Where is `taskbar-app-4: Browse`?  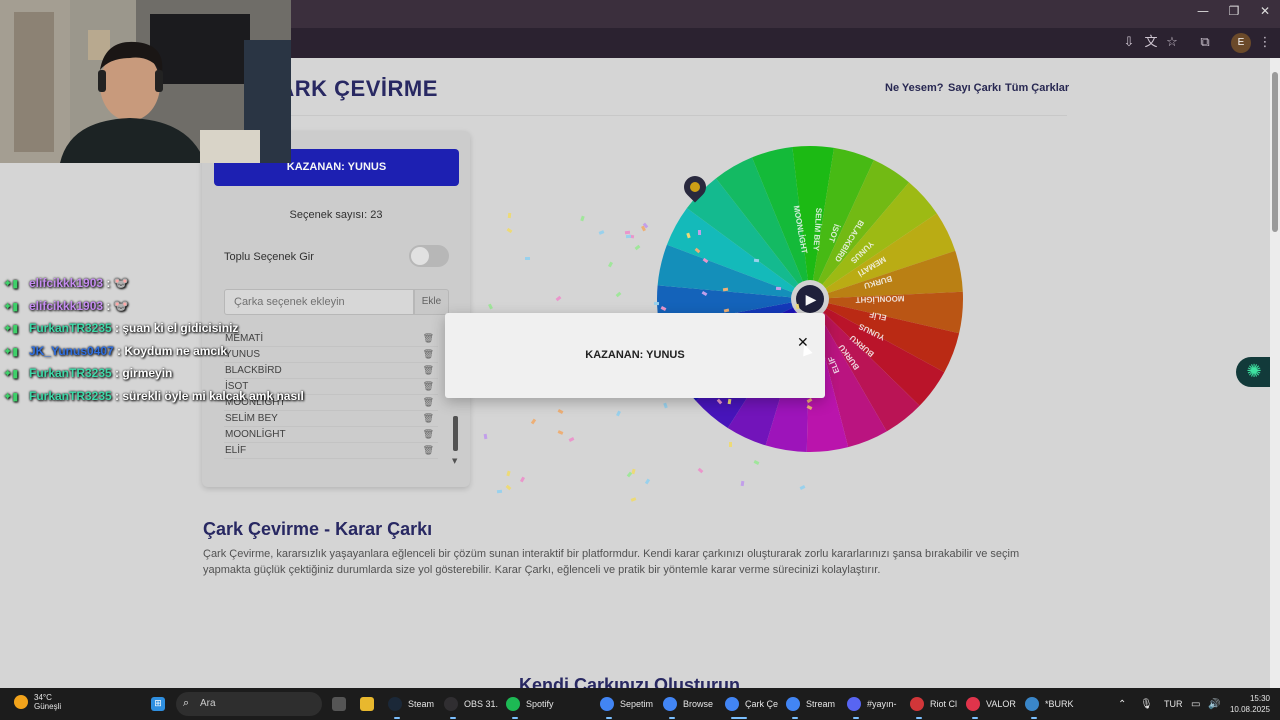 taskbar-app-4: Browse is located at coordinates (688, 704).